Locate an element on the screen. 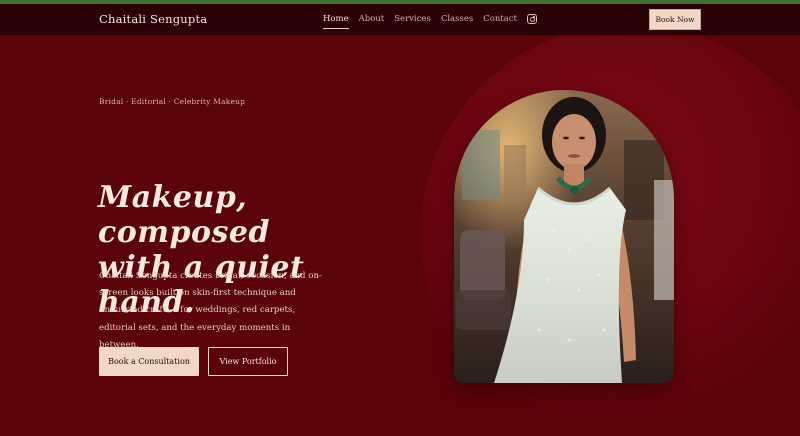 The image size is (800, 436). nav-link-services: Services is located at coordinates (412, 19).